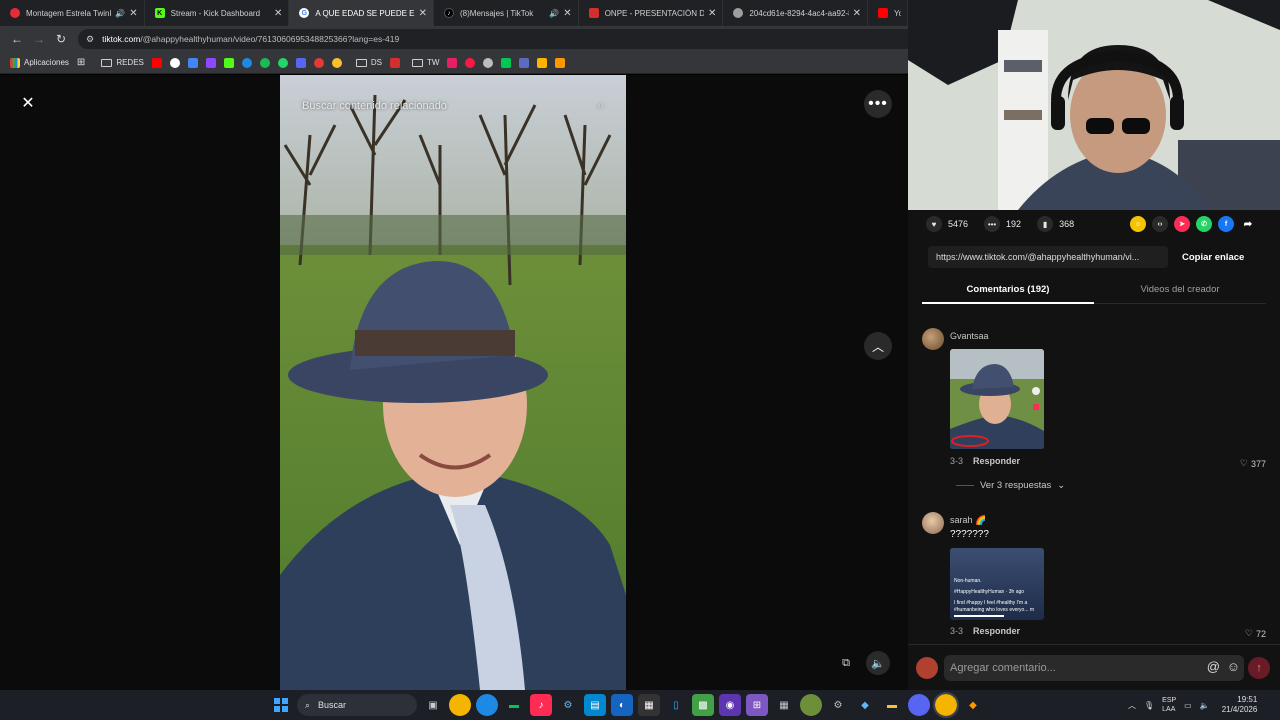  What do you see at coordinates (651, 13) in the screenshot?
I see `tab-onpe: ONPE - PRESENTACIÓN DE RESUL ✕` at bounding box center [651, 13].